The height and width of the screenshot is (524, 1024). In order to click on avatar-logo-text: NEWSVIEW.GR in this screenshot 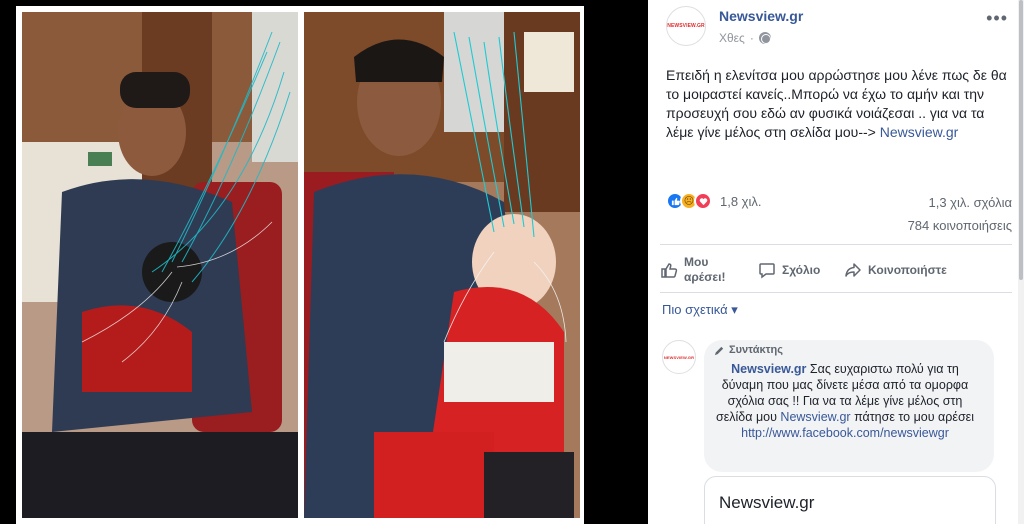, I will do `click(686, 26)`.